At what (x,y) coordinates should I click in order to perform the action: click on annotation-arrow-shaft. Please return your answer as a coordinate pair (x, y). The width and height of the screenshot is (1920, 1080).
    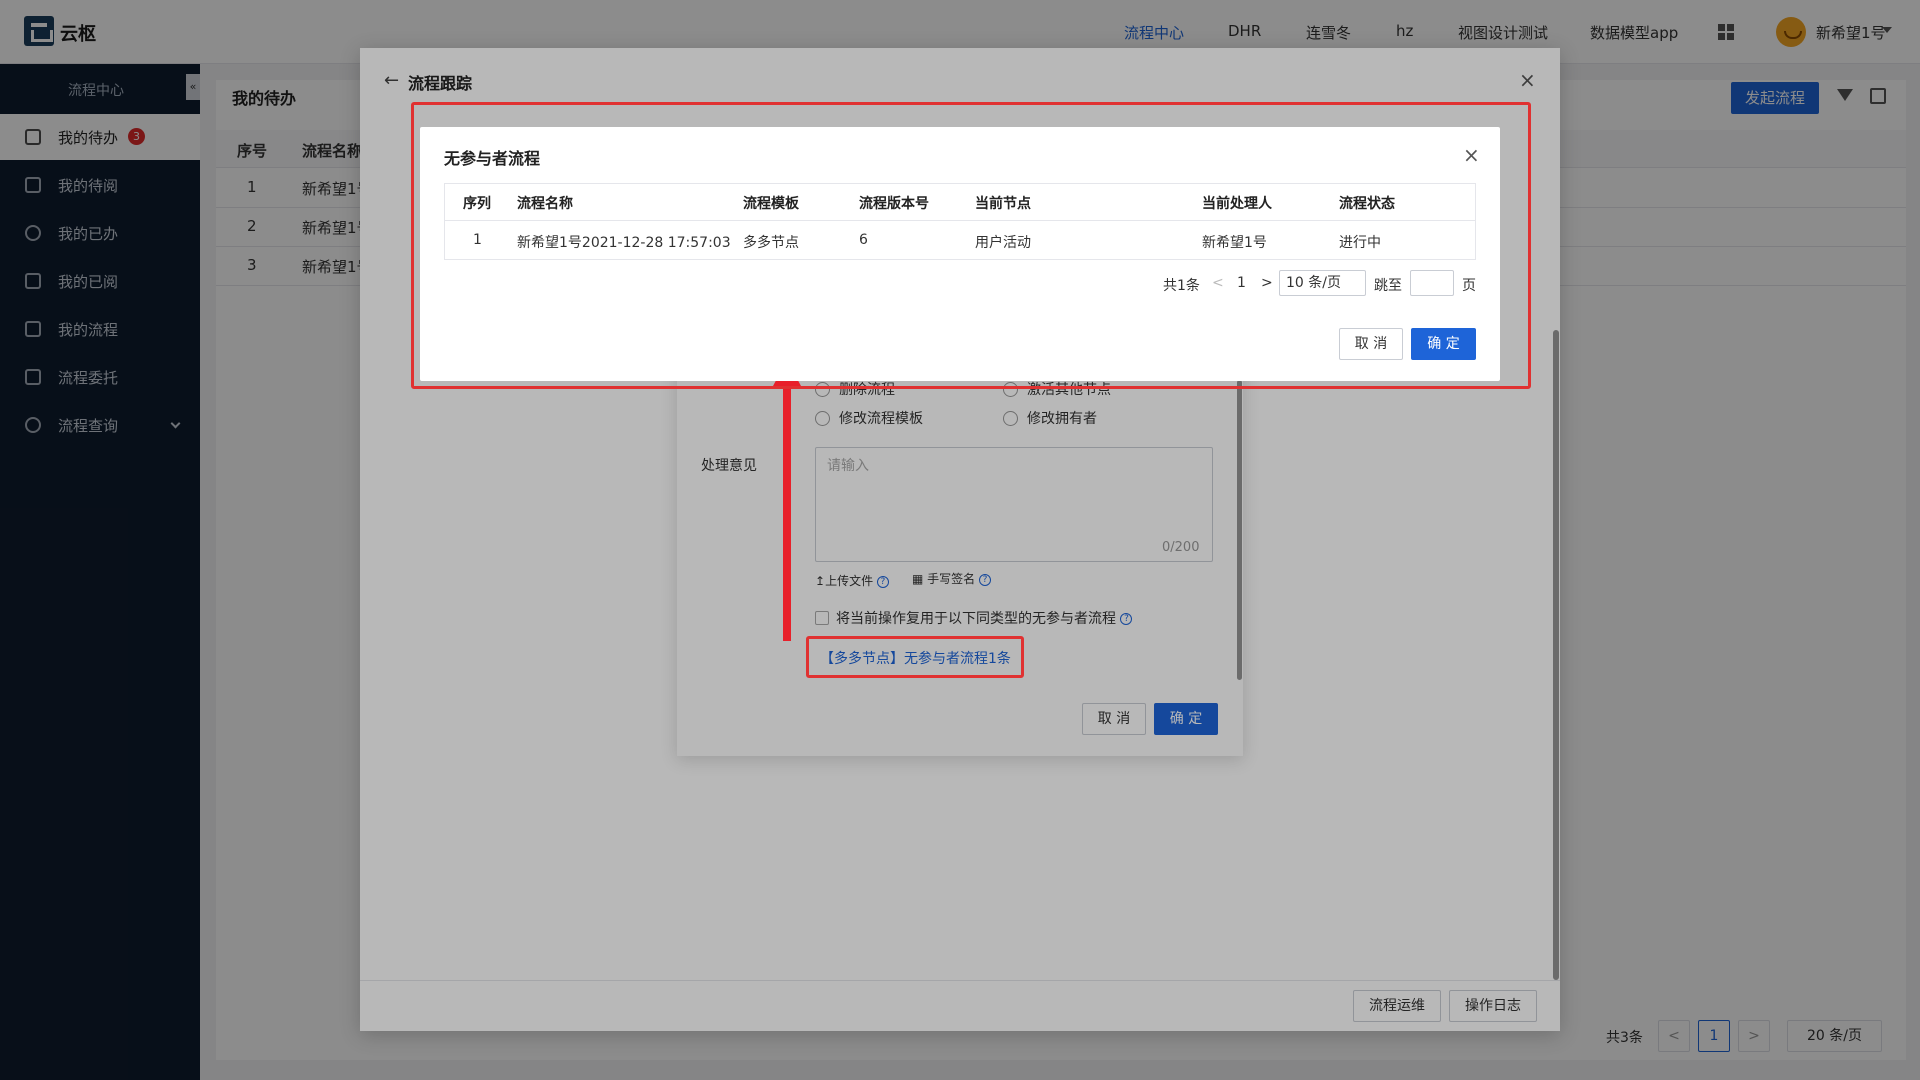
    Looking at the image, I should click on (787, 511).